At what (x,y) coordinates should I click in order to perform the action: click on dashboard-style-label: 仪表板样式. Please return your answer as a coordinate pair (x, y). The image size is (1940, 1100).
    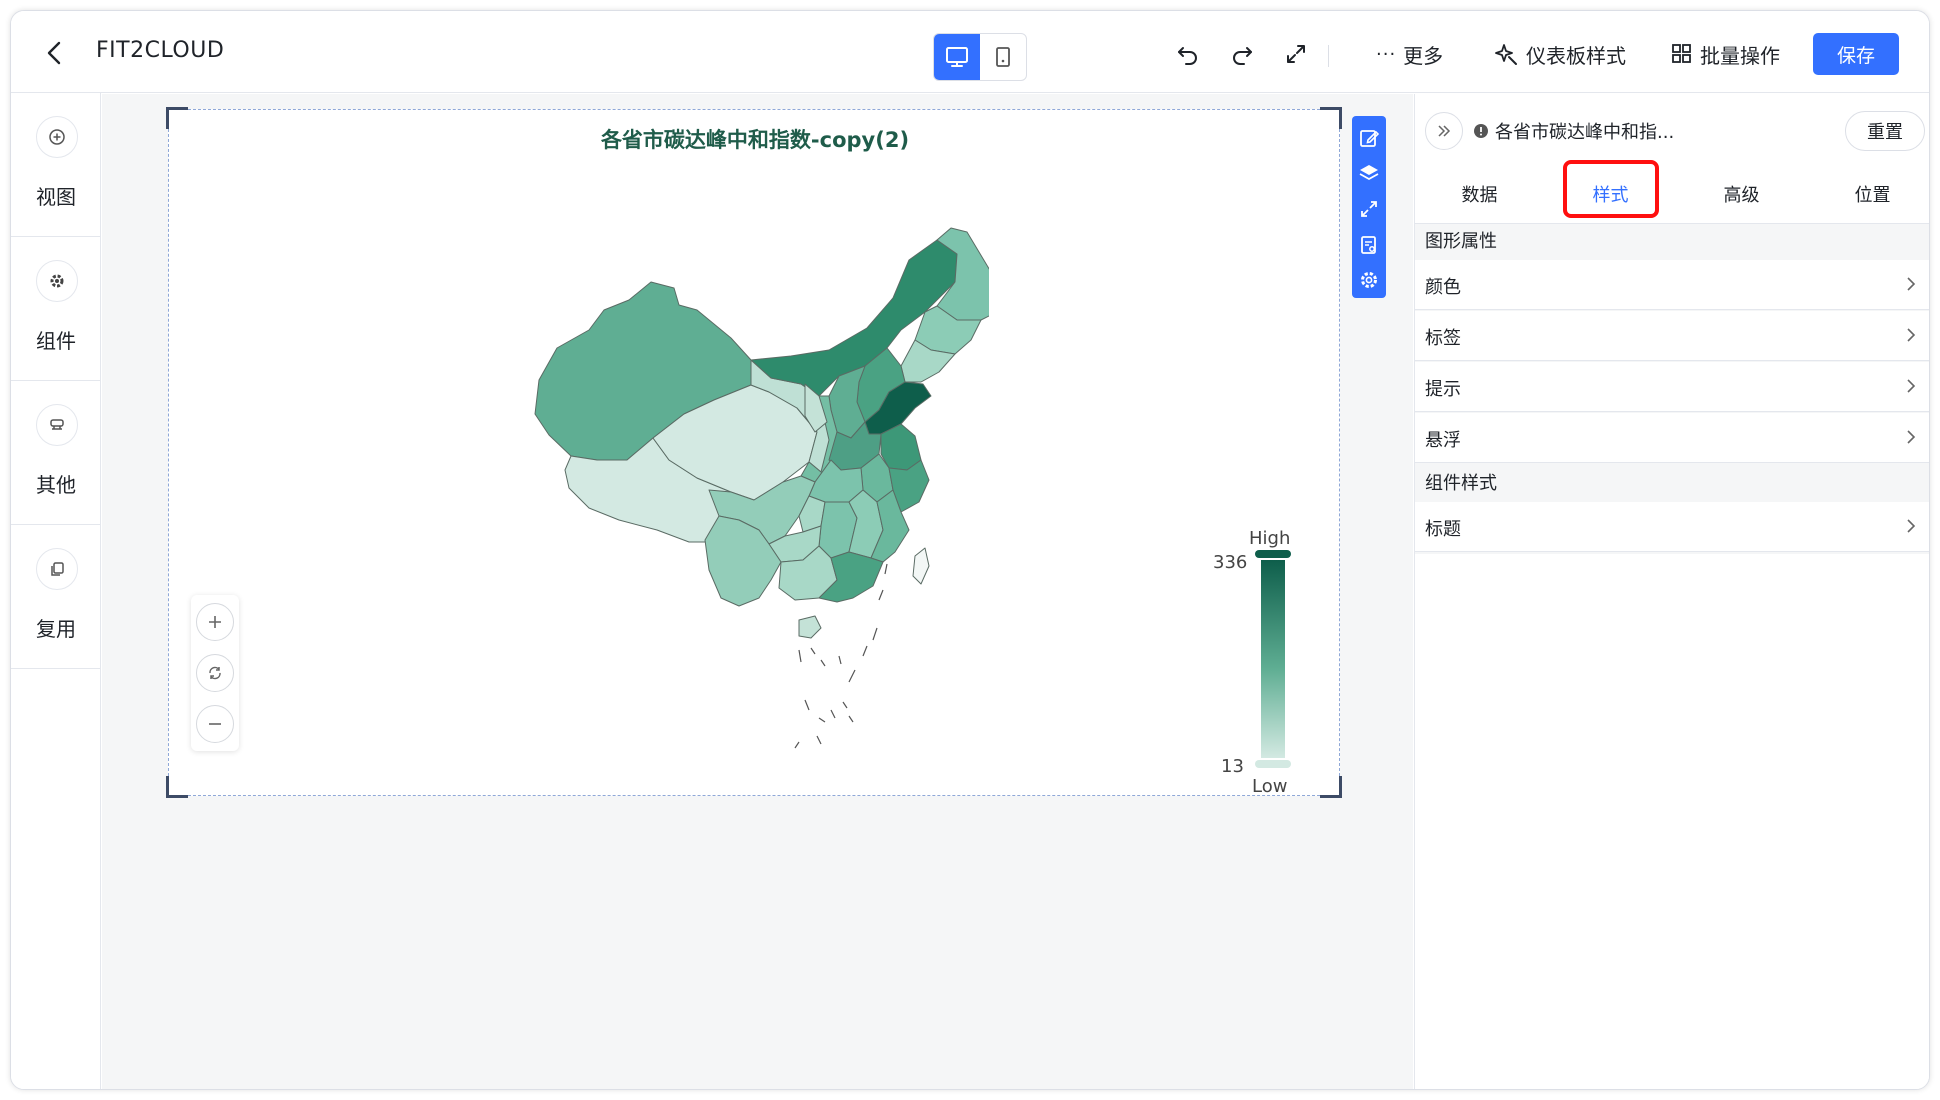
    Looking at the image, I should click on (1576, 55).